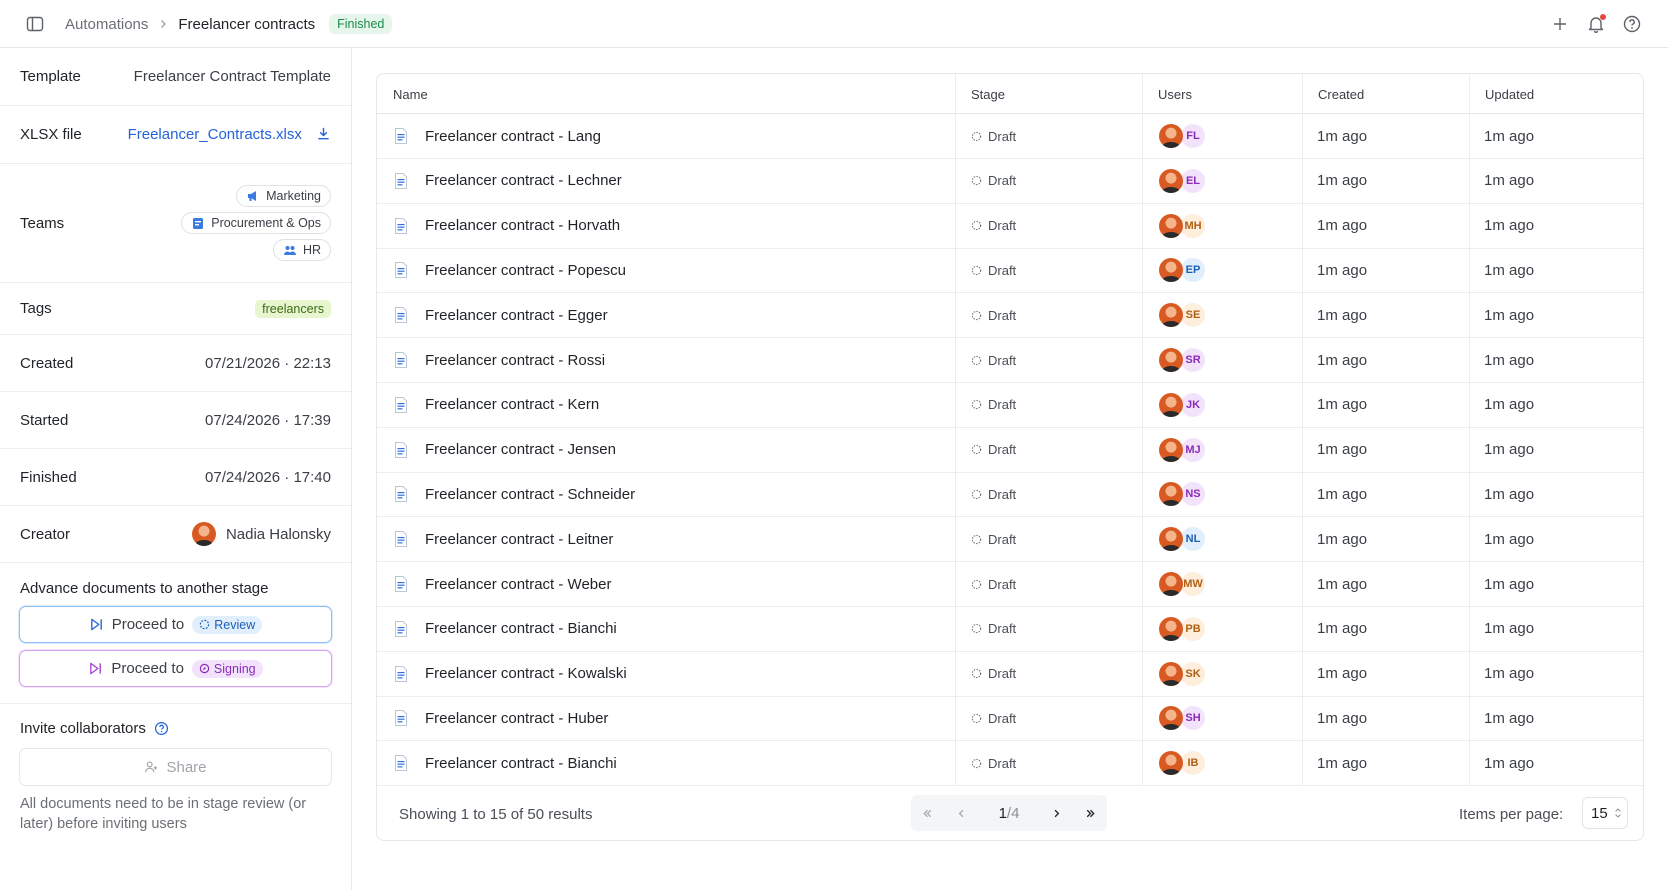 This screenshot has height=890, width=1668. Describe the element at coordinates (175, 420) in the screenshot. I see `started-row: Started 07/24/2026 · 17:39` at that location.